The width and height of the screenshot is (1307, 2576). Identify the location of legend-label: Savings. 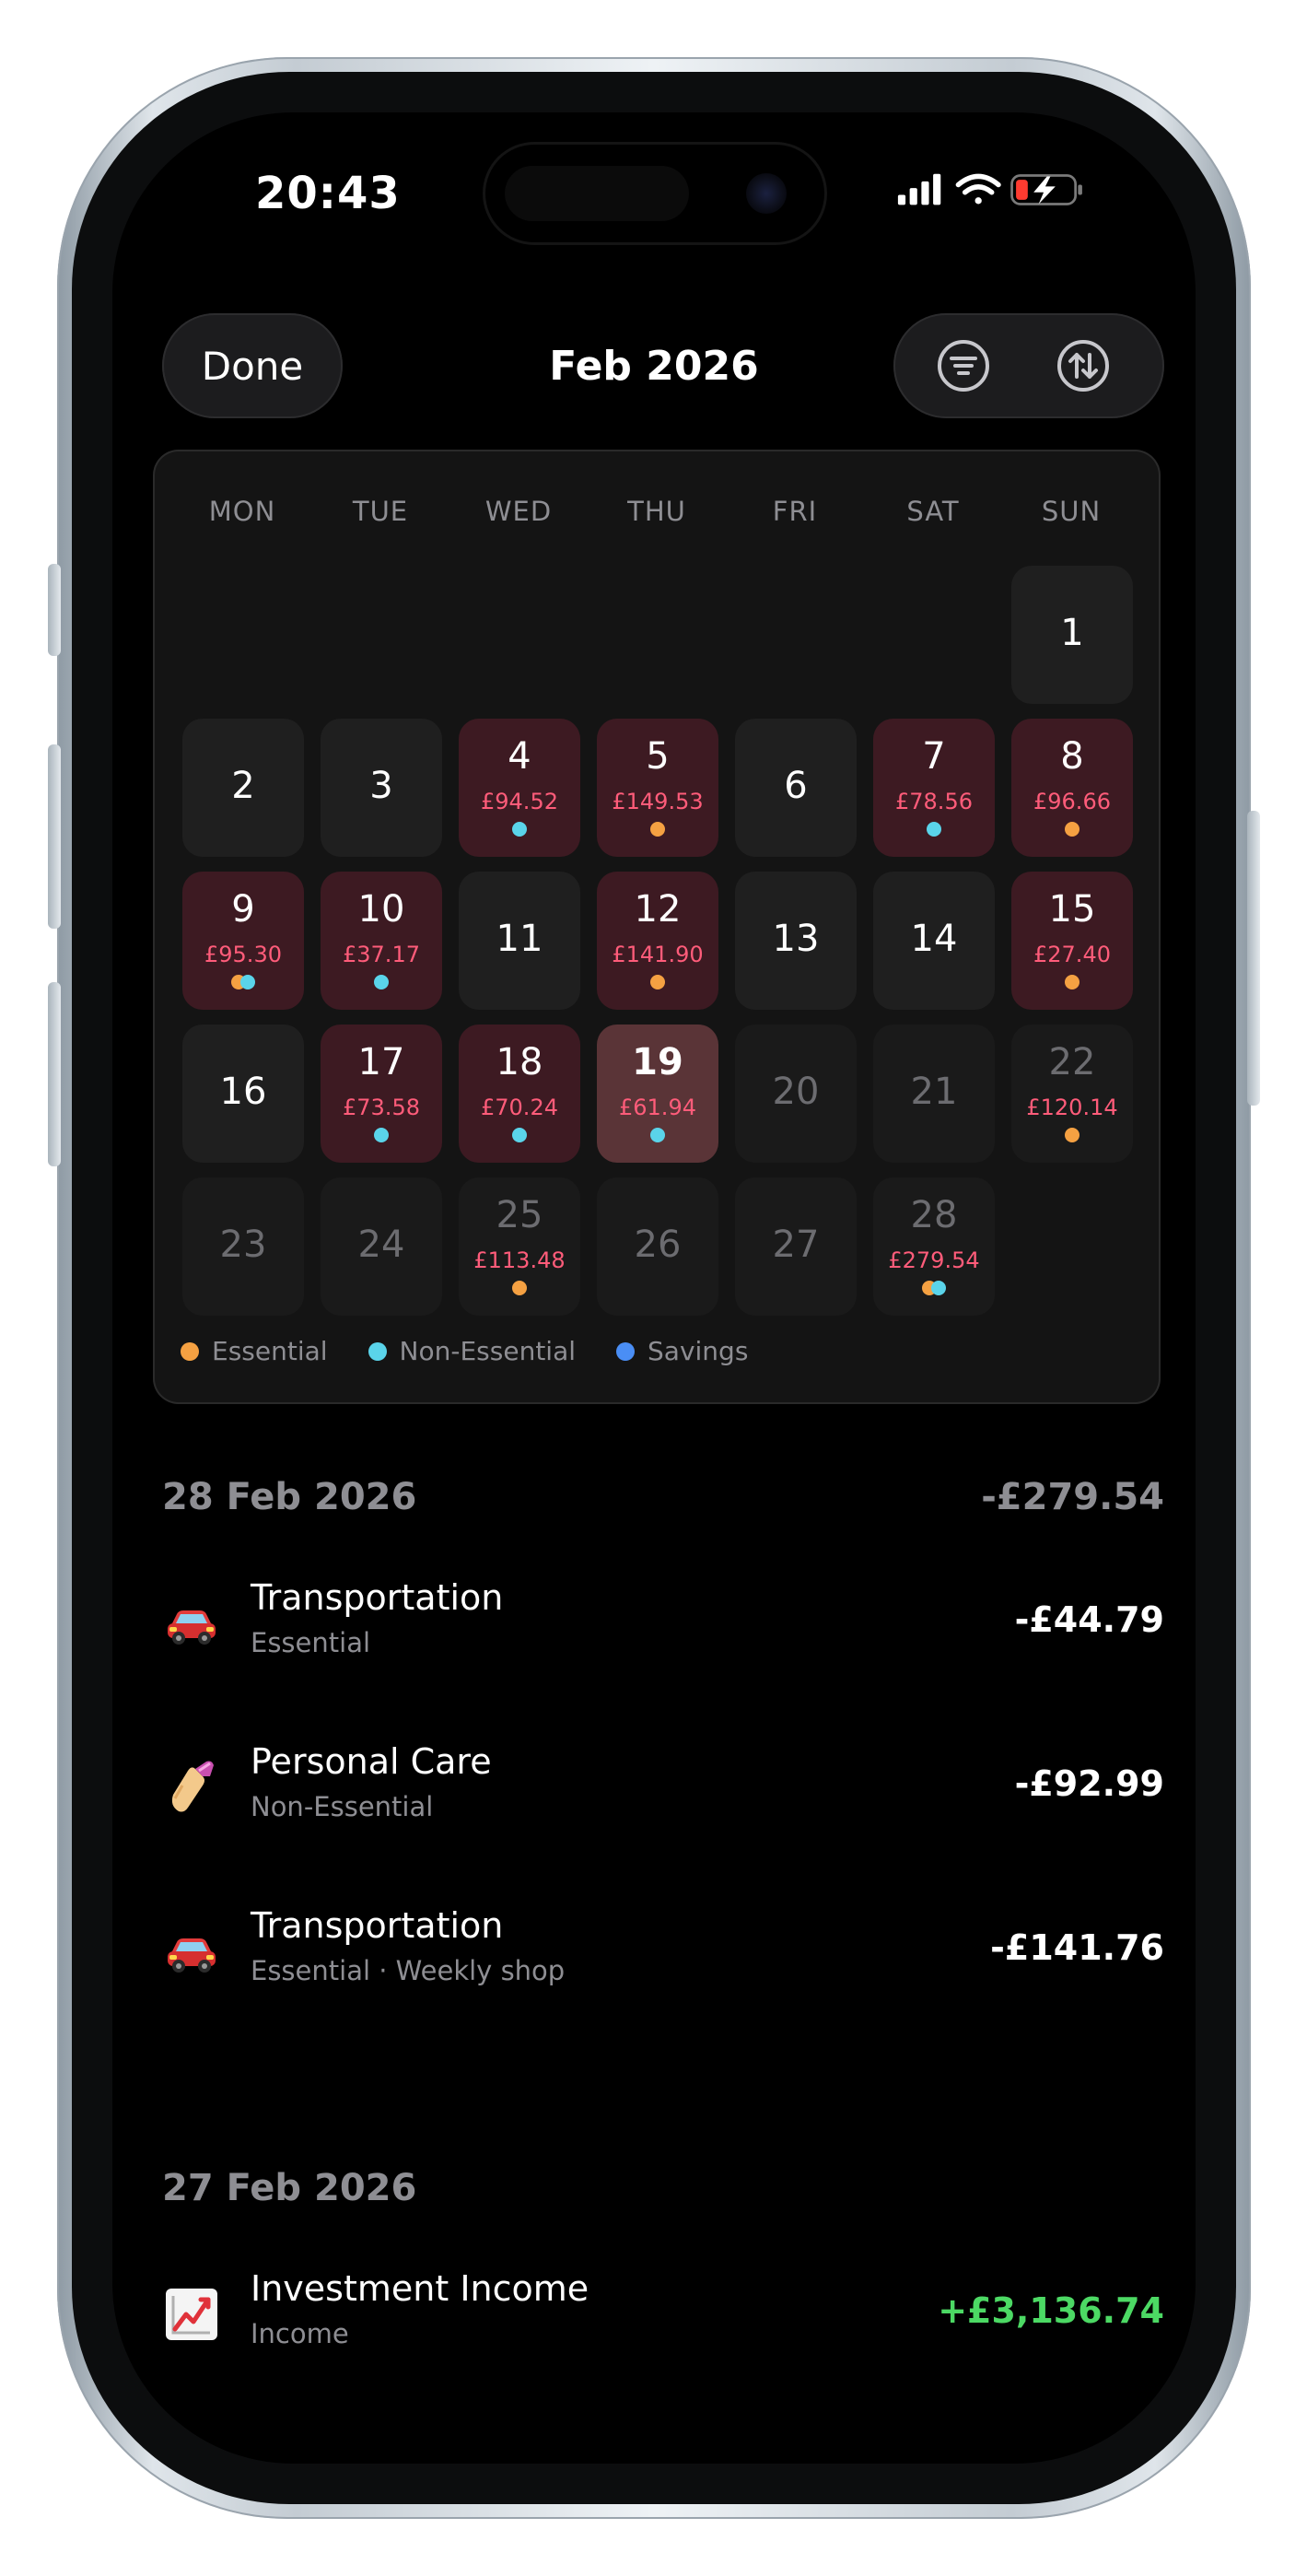
(699, 1351).